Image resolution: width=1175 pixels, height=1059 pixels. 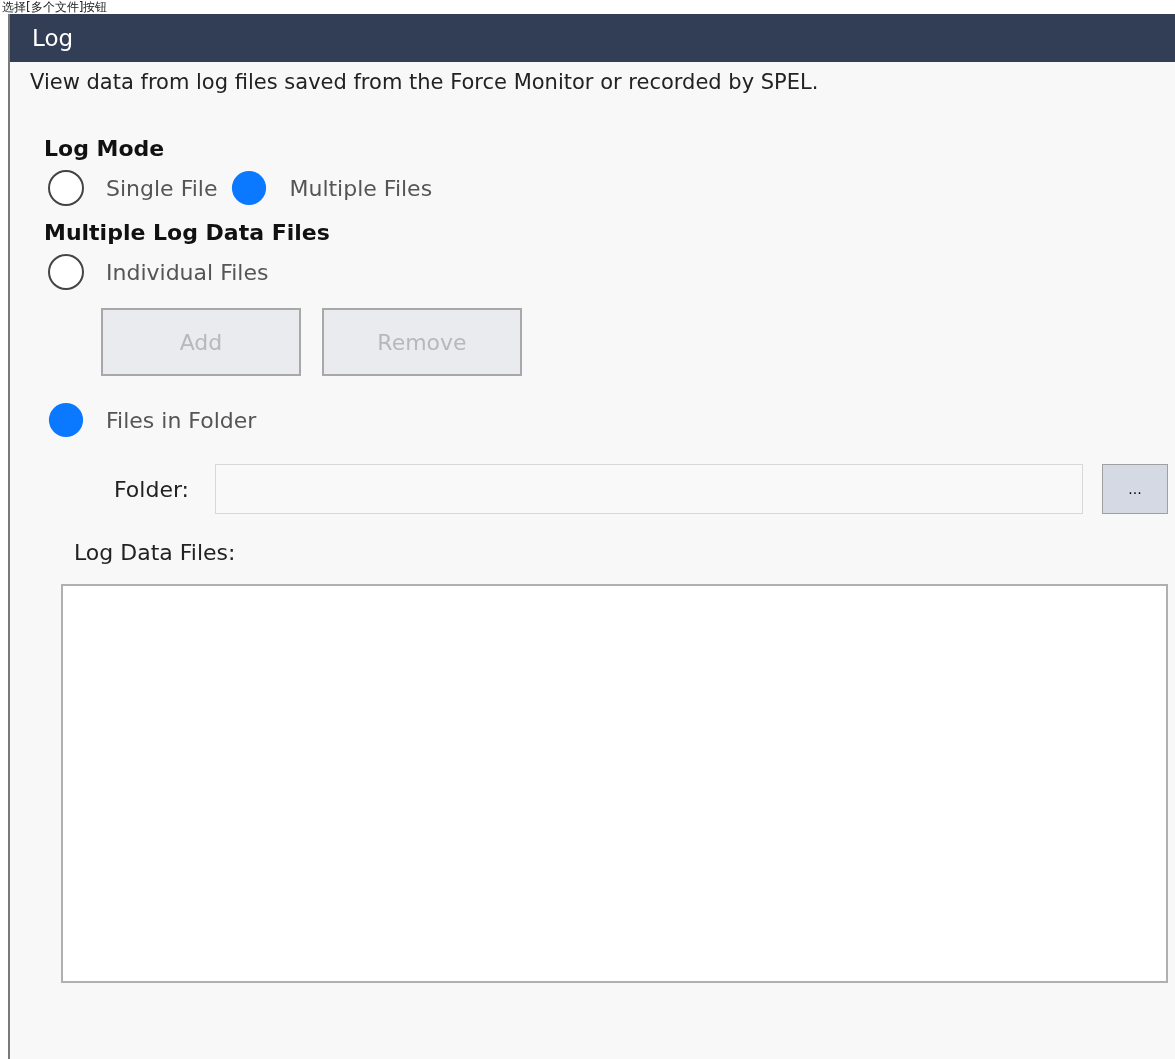 I want to click on section-heading: Log Mode, so click(x=105, y=148).